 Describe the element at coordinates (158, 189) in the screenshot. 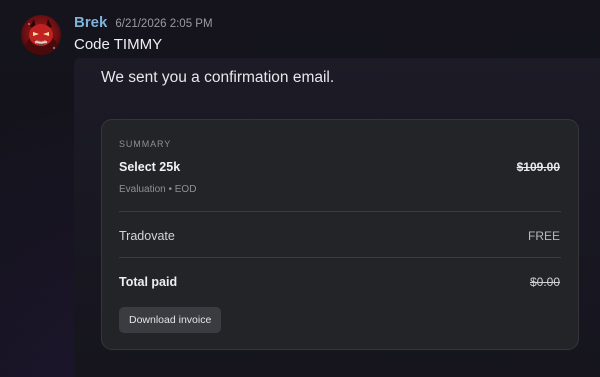

I see `plan-detail: Evaluation • EOD` at that location.